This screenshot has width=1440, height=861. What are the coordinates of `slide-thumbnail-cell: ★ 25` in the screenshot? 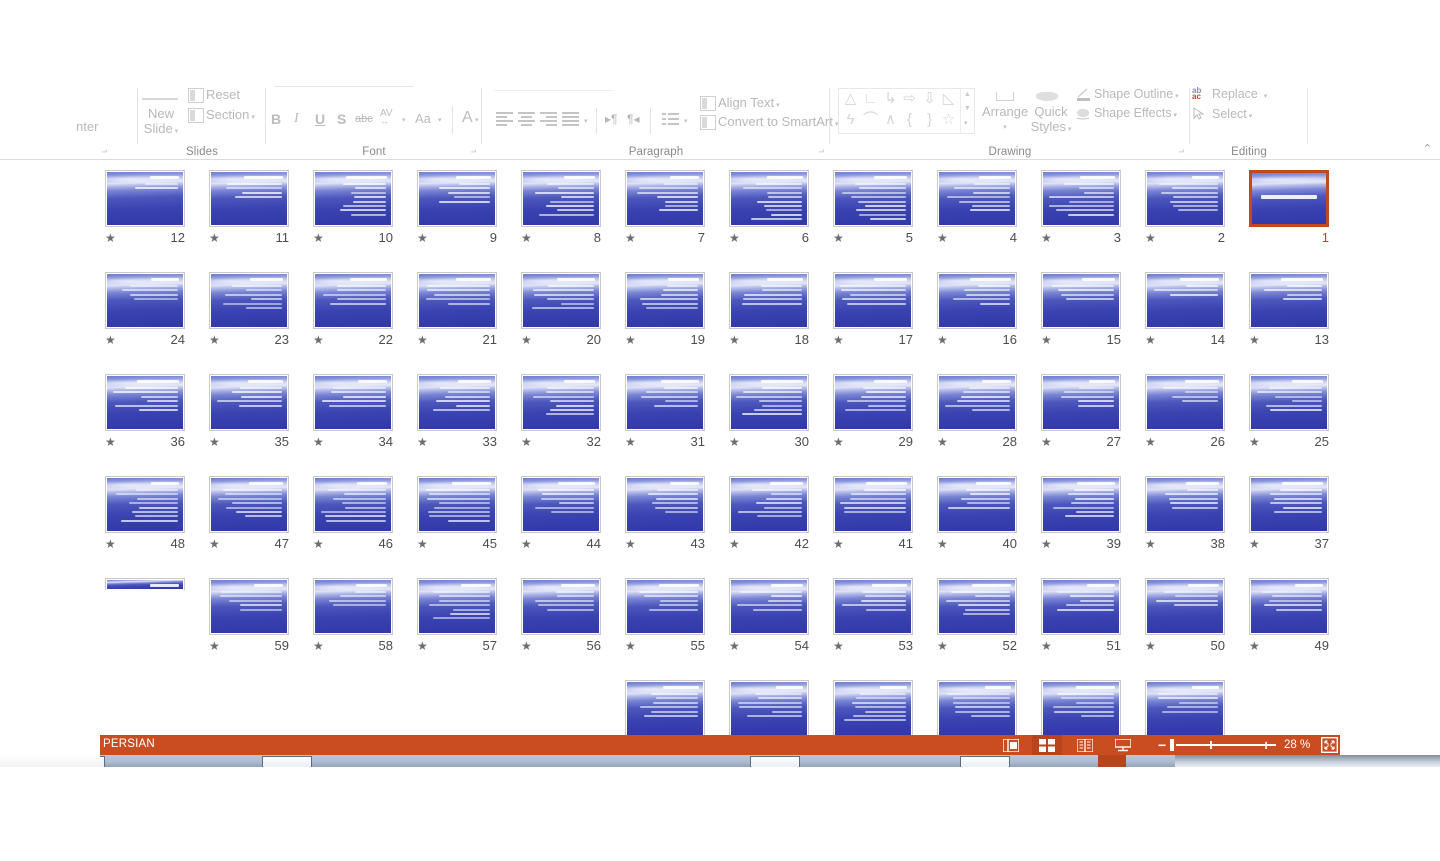 It's located at (1293, 422).